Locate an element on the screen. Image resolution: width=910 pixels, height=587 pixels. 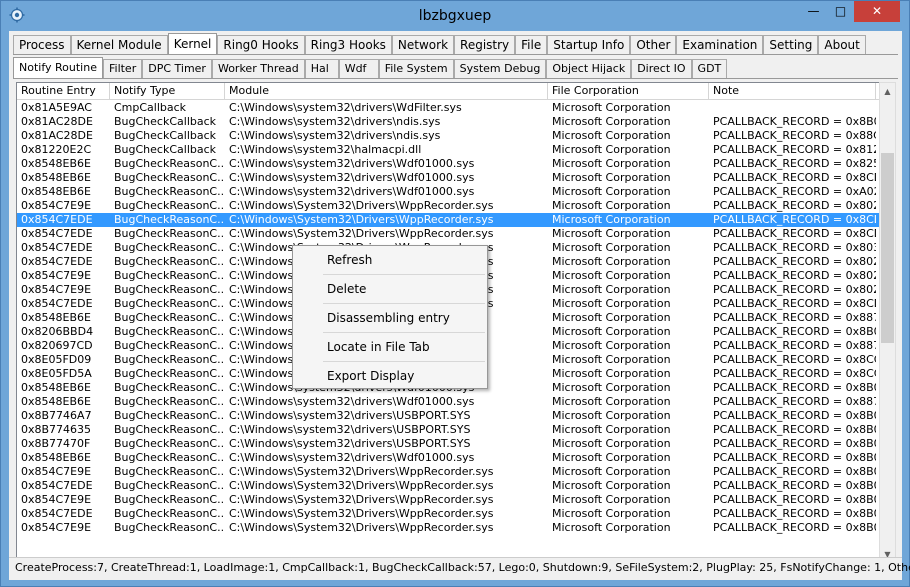
routine-entry-cell: 0x854C7EDE is located at coordinates (57, 219).